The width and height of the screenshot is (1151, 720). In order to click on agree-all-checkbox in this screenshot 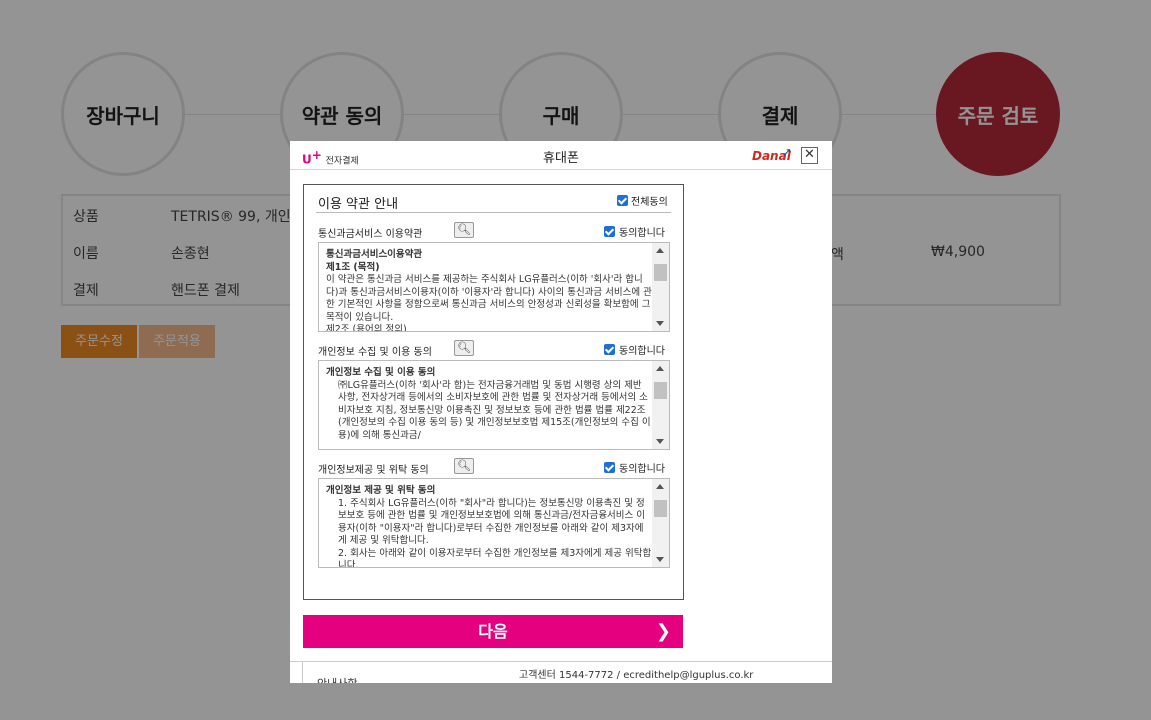, I will do `click(622, 200)`.